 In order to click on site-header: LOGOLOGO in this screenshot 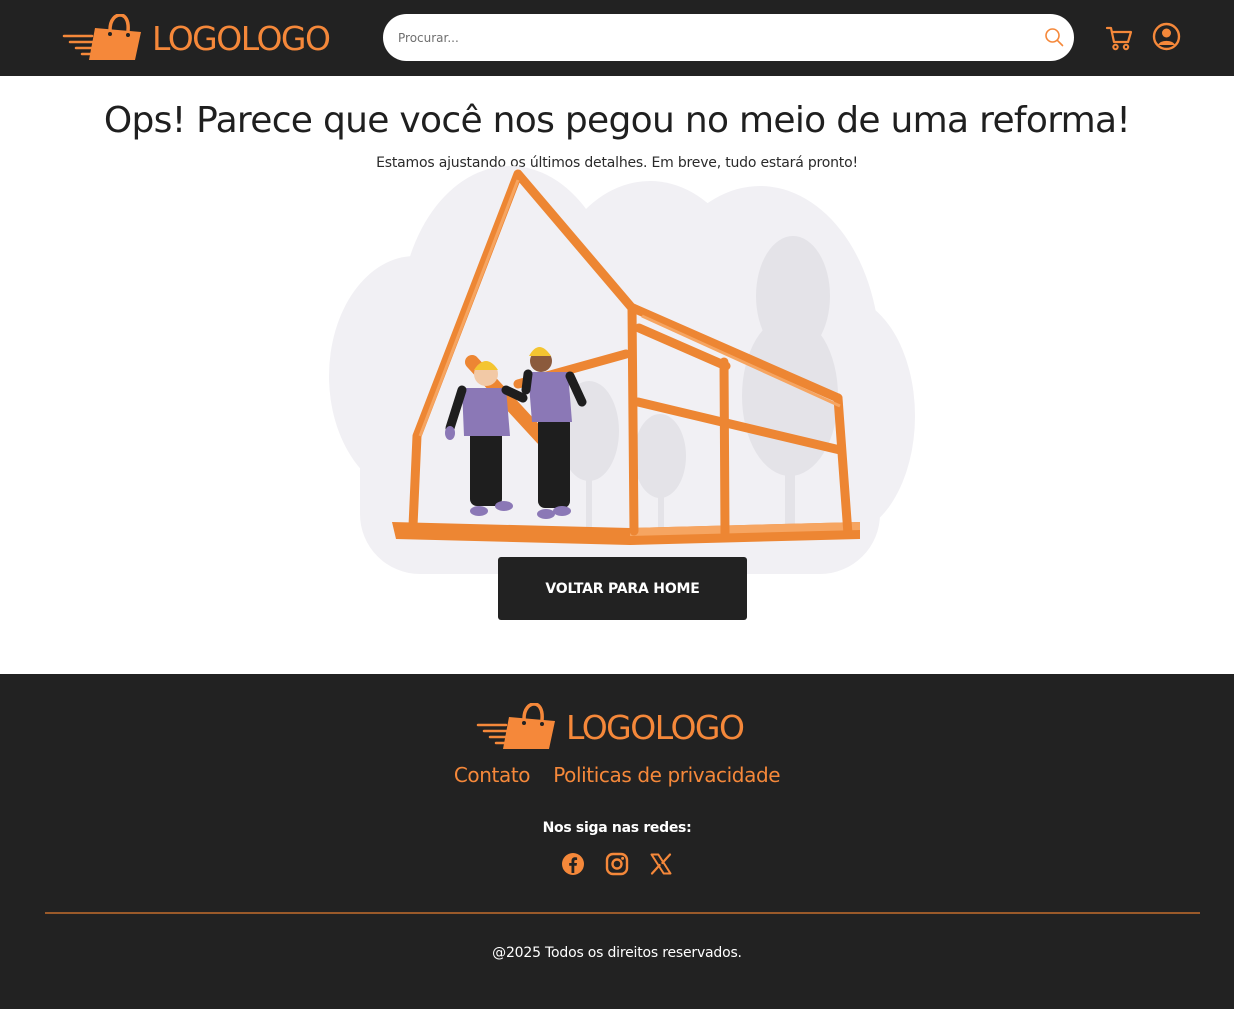, I will do `click(617, 38)`.